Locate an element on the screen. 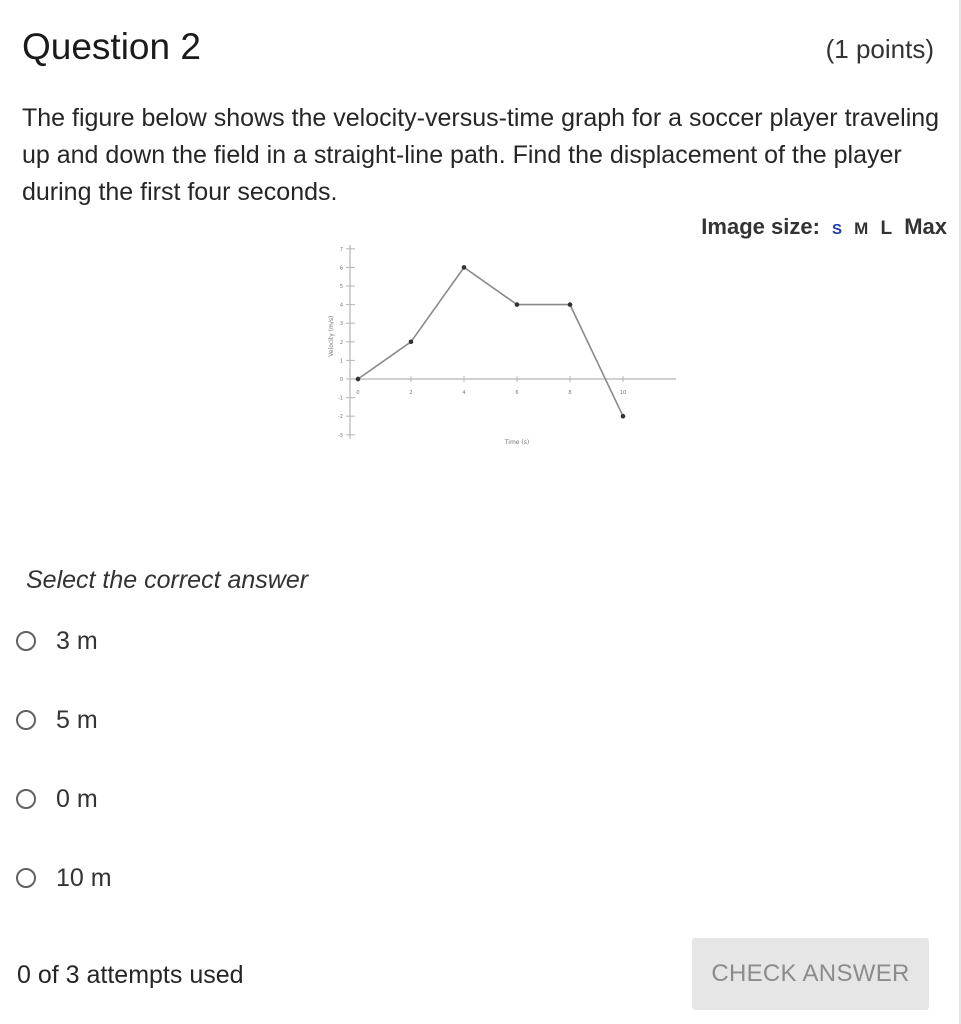 Image resolution: width=961 pixels, height=1024 pixels. answer-option-1: 3 m is located at coordinates (57, 641).